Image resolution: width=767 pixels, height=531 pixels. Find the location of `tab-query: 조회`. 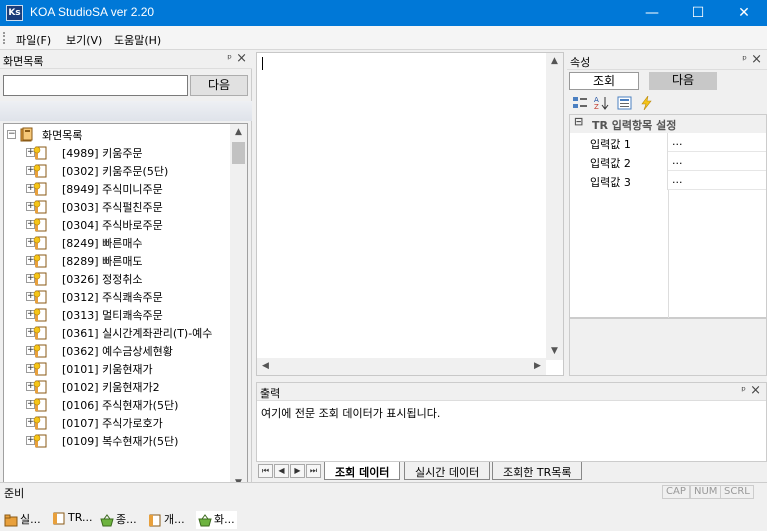

tab-query: 조회 is located at coordinates (604, 81).